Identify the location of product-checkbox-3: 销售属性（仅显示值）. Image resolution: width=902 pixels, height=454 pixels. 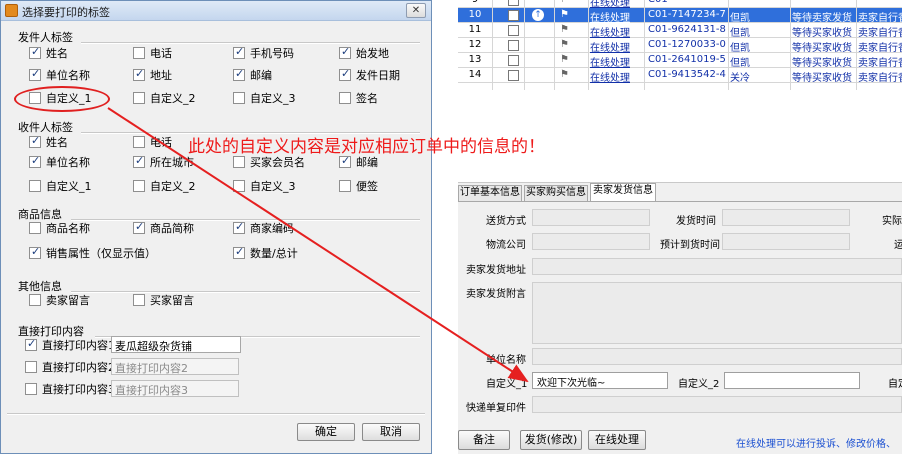
(92, 252).